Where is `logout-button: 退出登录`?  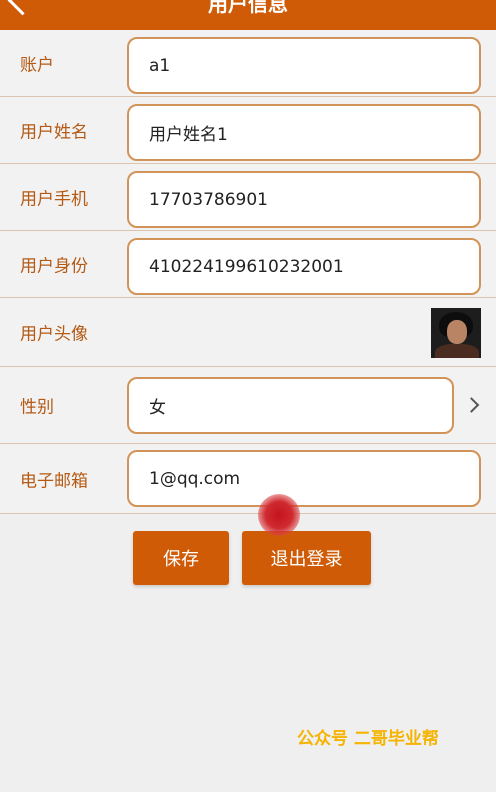
logout-button: 退出登录 is located at coordinates (306, 558).